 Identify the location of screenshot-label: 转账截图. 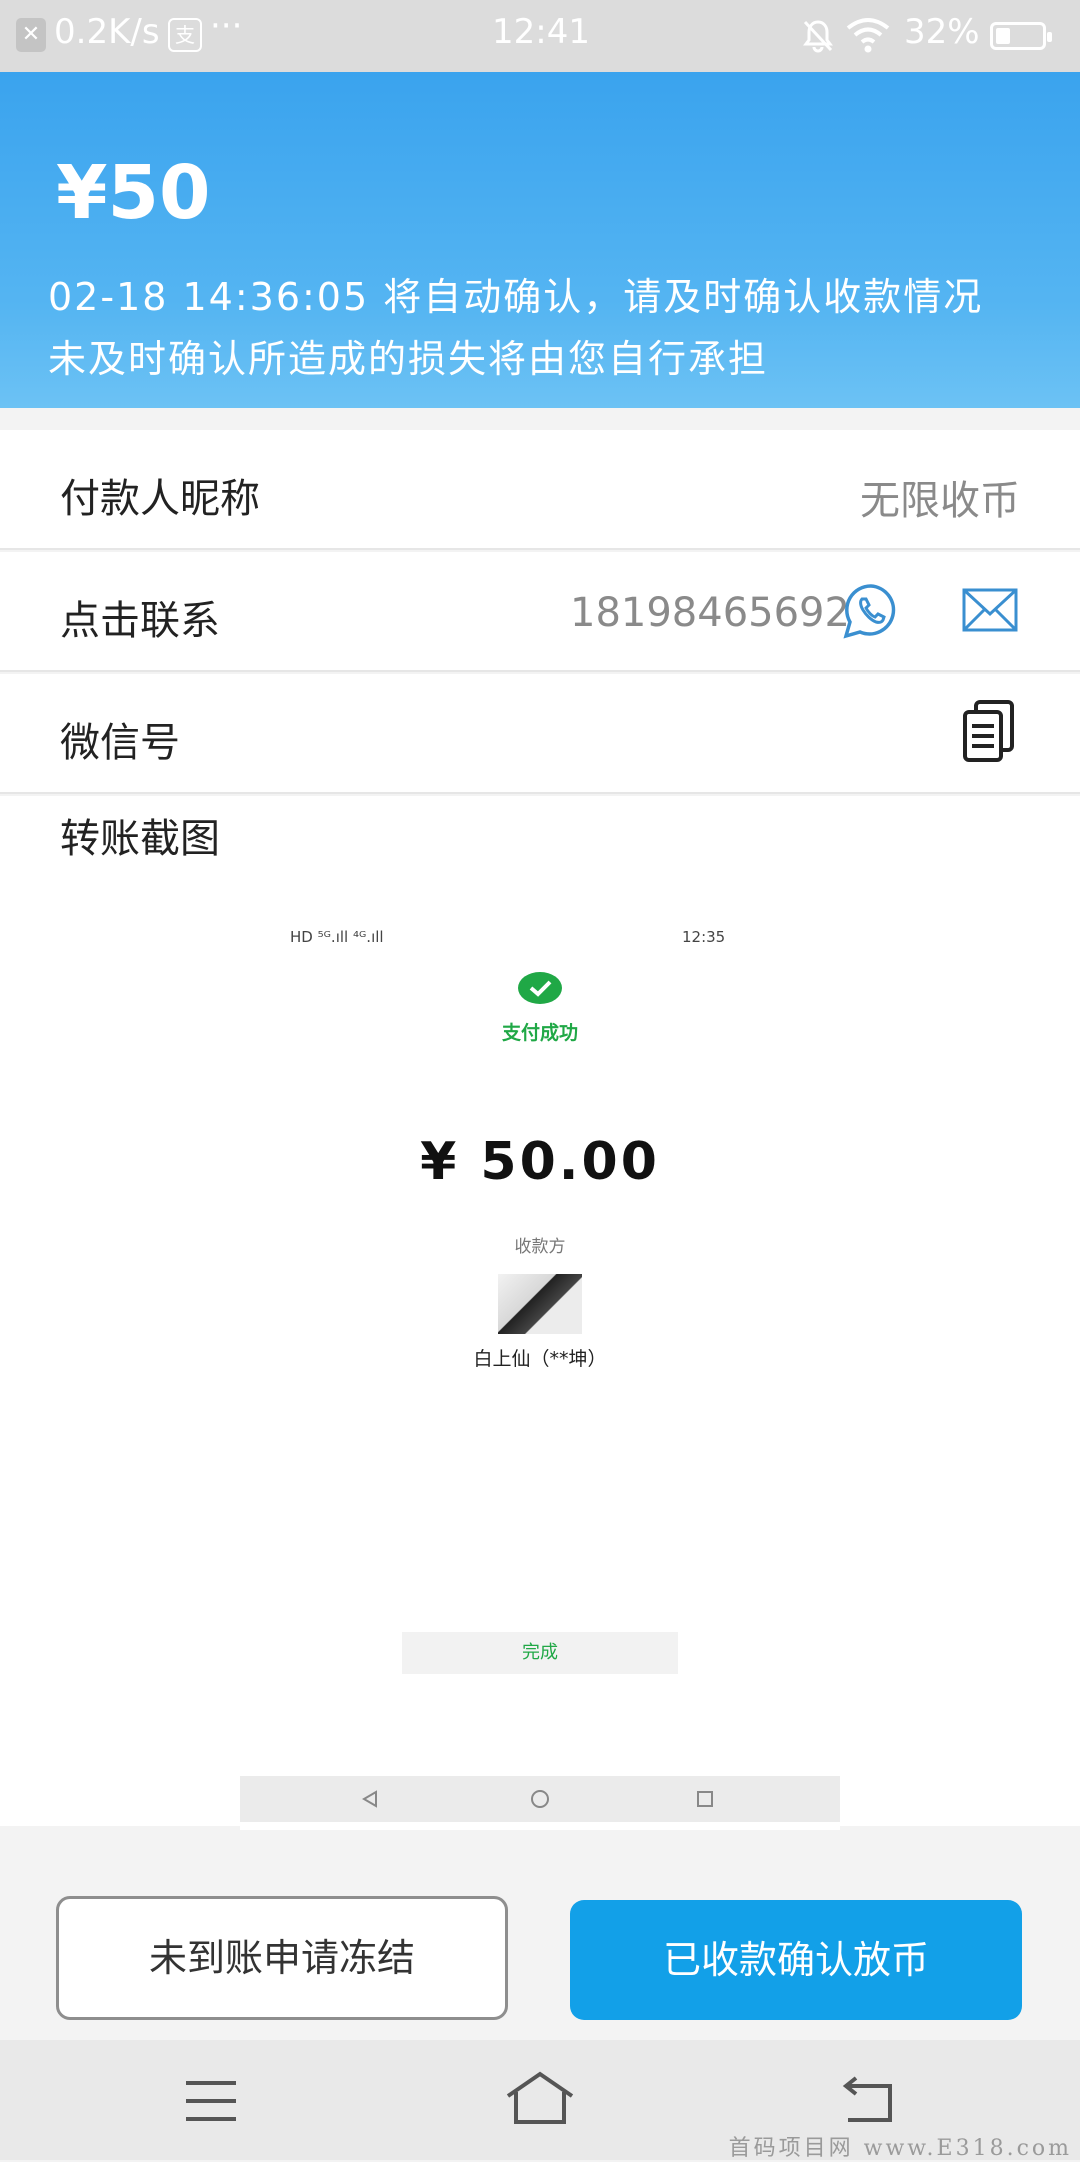
(140, 839).